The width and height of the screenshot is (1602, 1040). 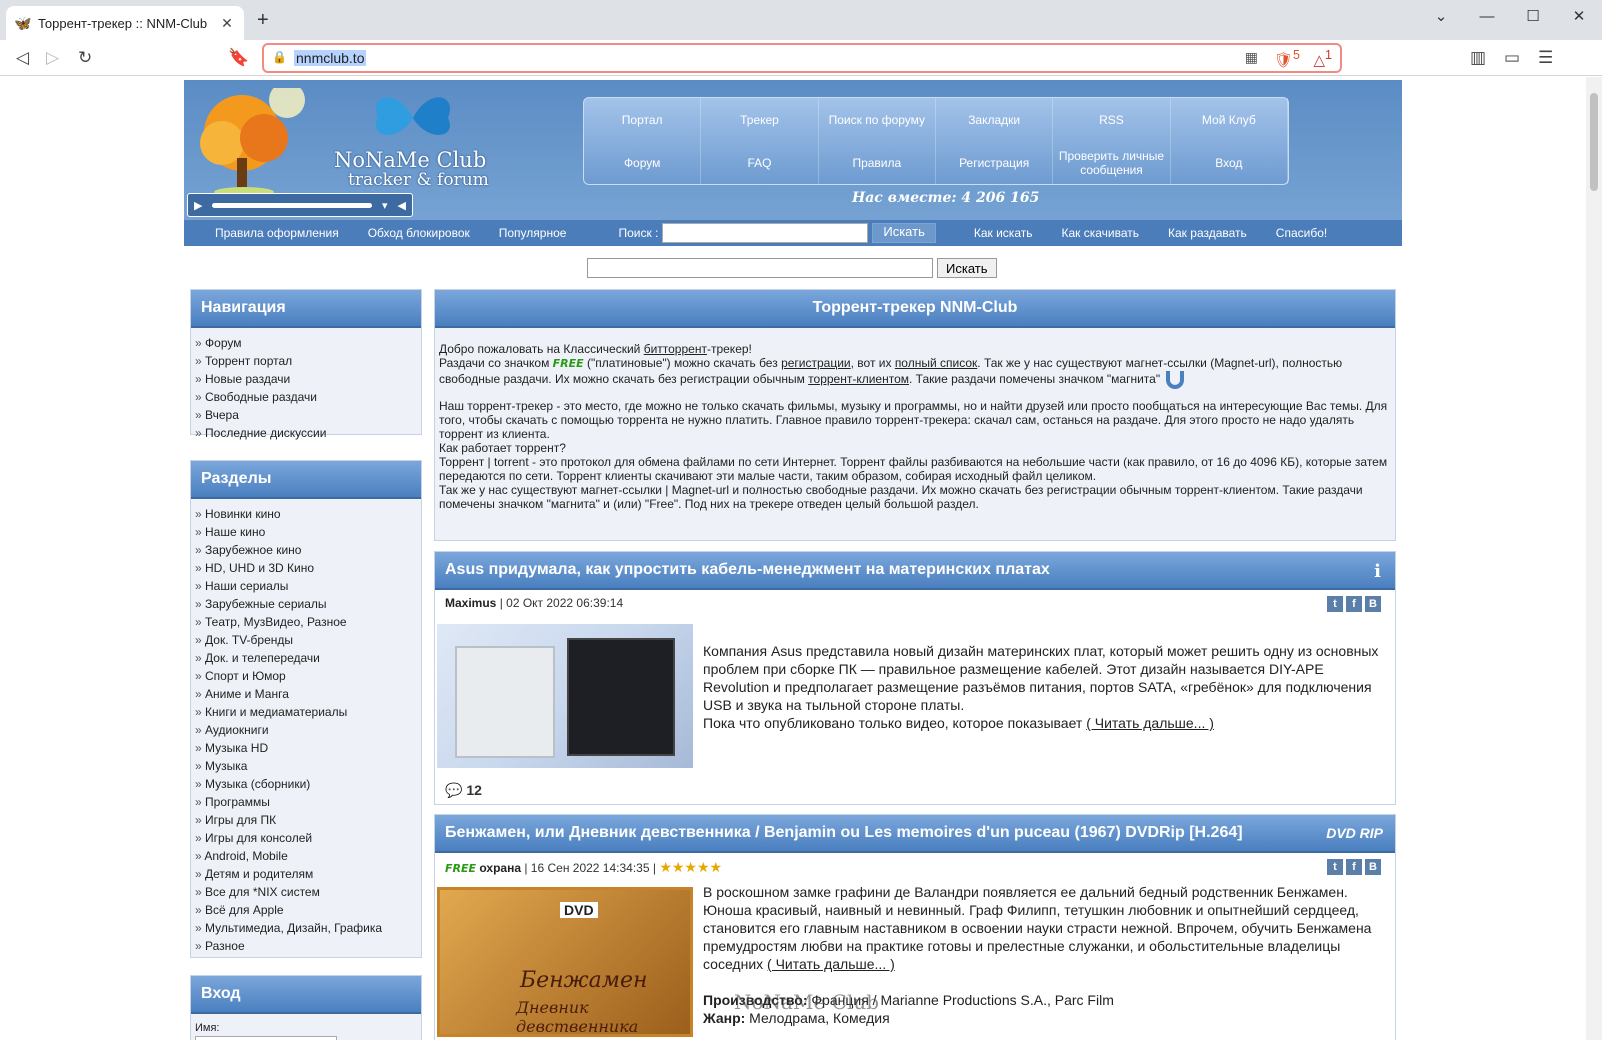 What do you see at coordinates (306, 550) in the screenshot?
I see `section-item: Зарубежное кино` at bounding box center [306, 550].